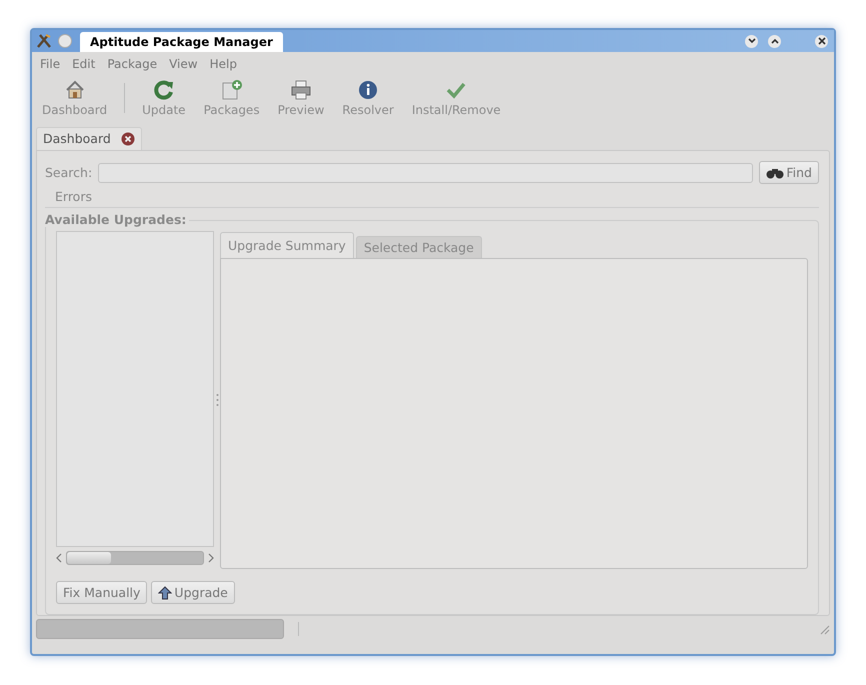  I want to click on menu-item: Package, so click(132, 64).